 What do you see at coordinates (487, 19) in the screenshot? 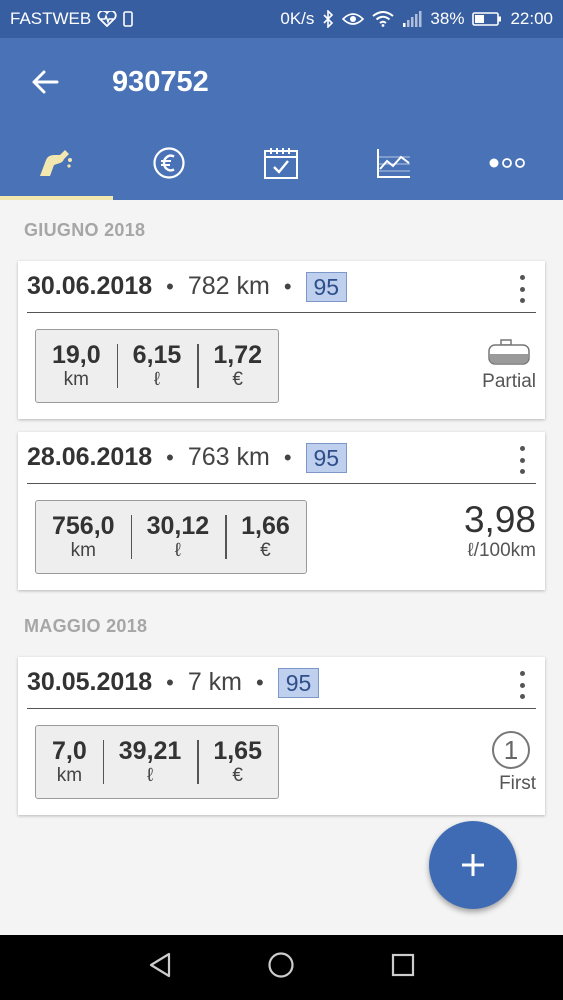
I see `battery-icon` at bounding box center [487, 19].